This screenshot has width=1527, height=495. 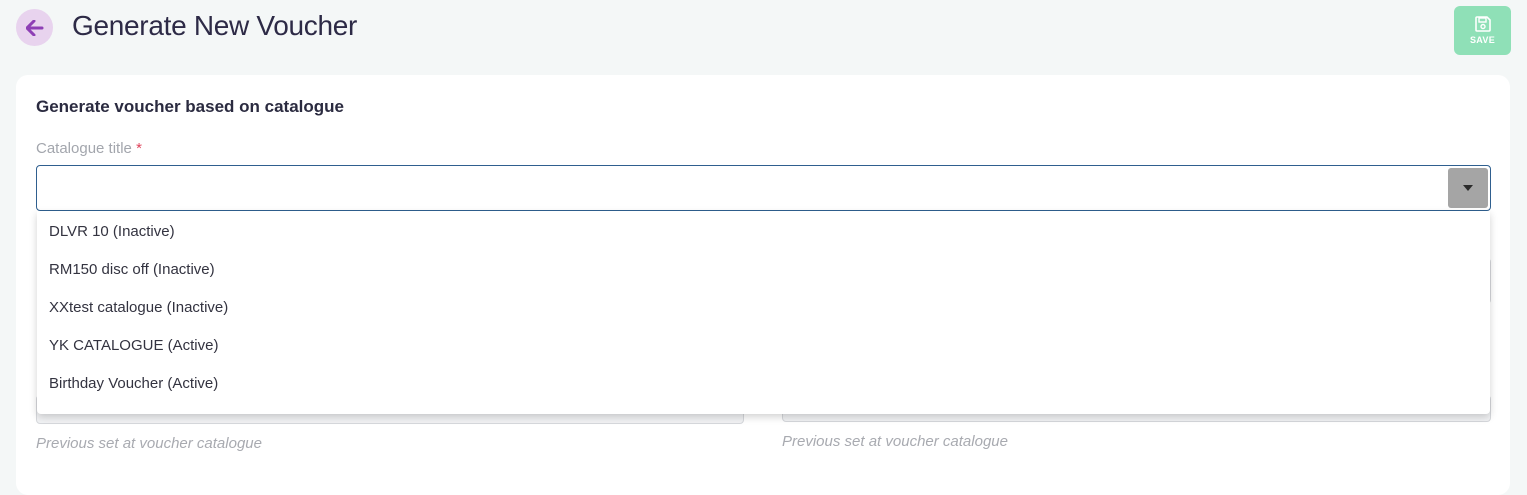 What do you see at coordinates (763, 30) in the screenshot?
I see `page-header: Generate New Voucher SAVE` at bounding box center [763, 30].